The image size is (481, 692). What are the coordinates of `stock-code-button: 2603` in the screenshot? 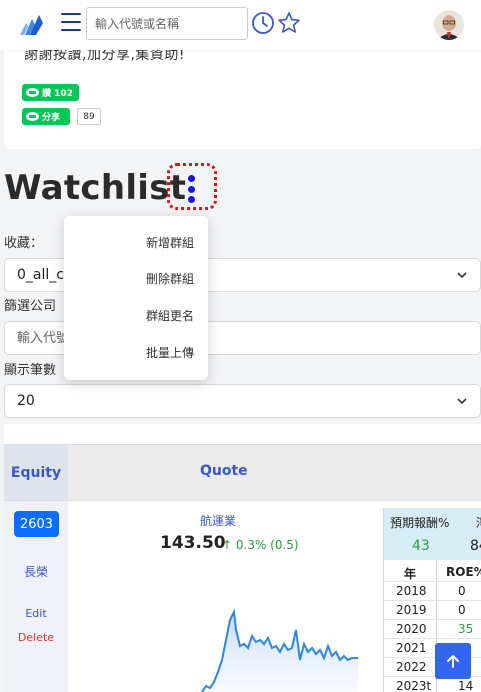 It's located at (36, 524).